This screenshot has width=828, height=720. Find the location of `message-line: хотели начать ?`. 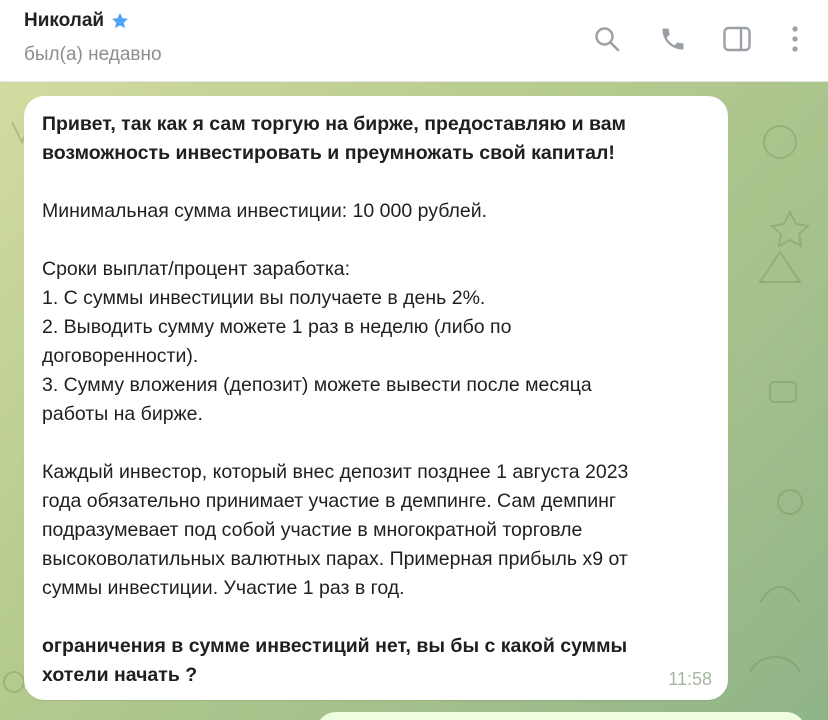

message-line: хотели начать ? is located at coordinates (120, 675).